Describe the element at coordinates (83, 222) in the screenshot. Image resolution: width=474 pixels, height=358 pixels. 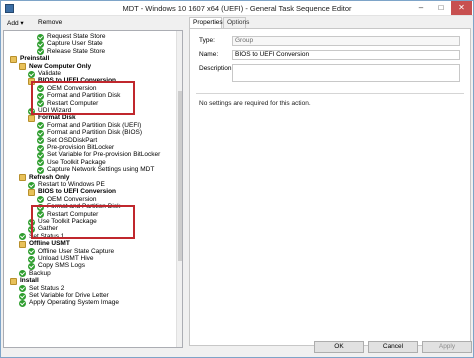
I see `highlight-box-refresh` at that location.